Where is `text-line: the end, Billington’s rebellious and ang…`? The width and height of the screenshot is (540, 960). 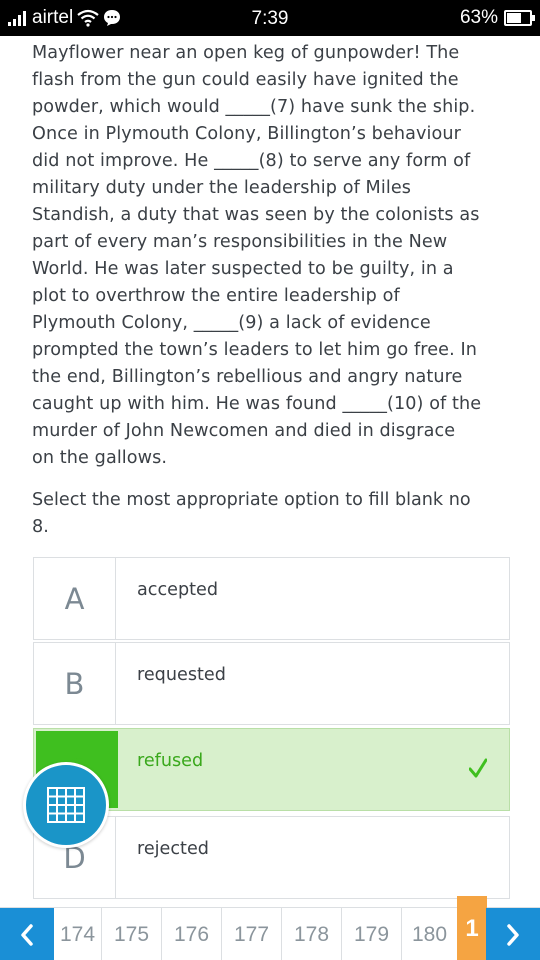 text-line: the end, Billington’s rebellious and ang… is located at coordinates (247, 377).